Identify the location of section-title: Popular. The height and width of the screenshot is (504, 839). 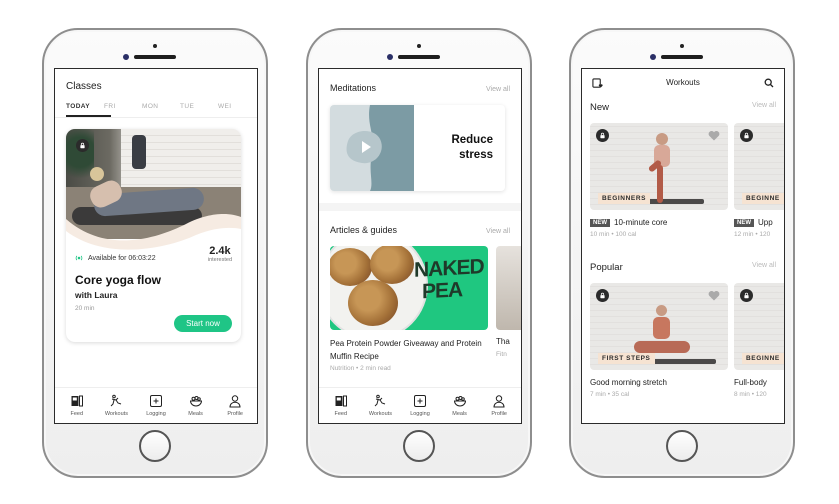
(606, 267).